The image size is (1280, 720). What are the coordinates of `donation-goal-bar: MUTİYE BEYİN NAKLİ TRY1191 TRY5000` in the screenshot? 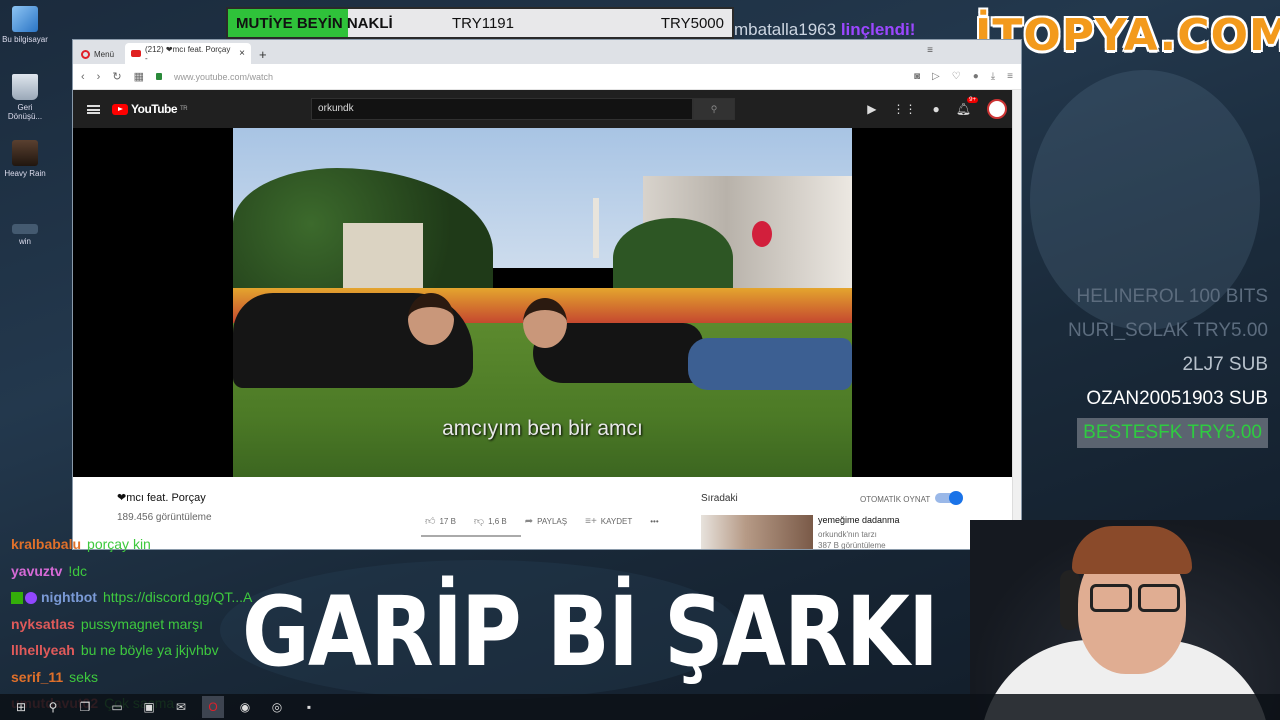 It's located at (480, 23).